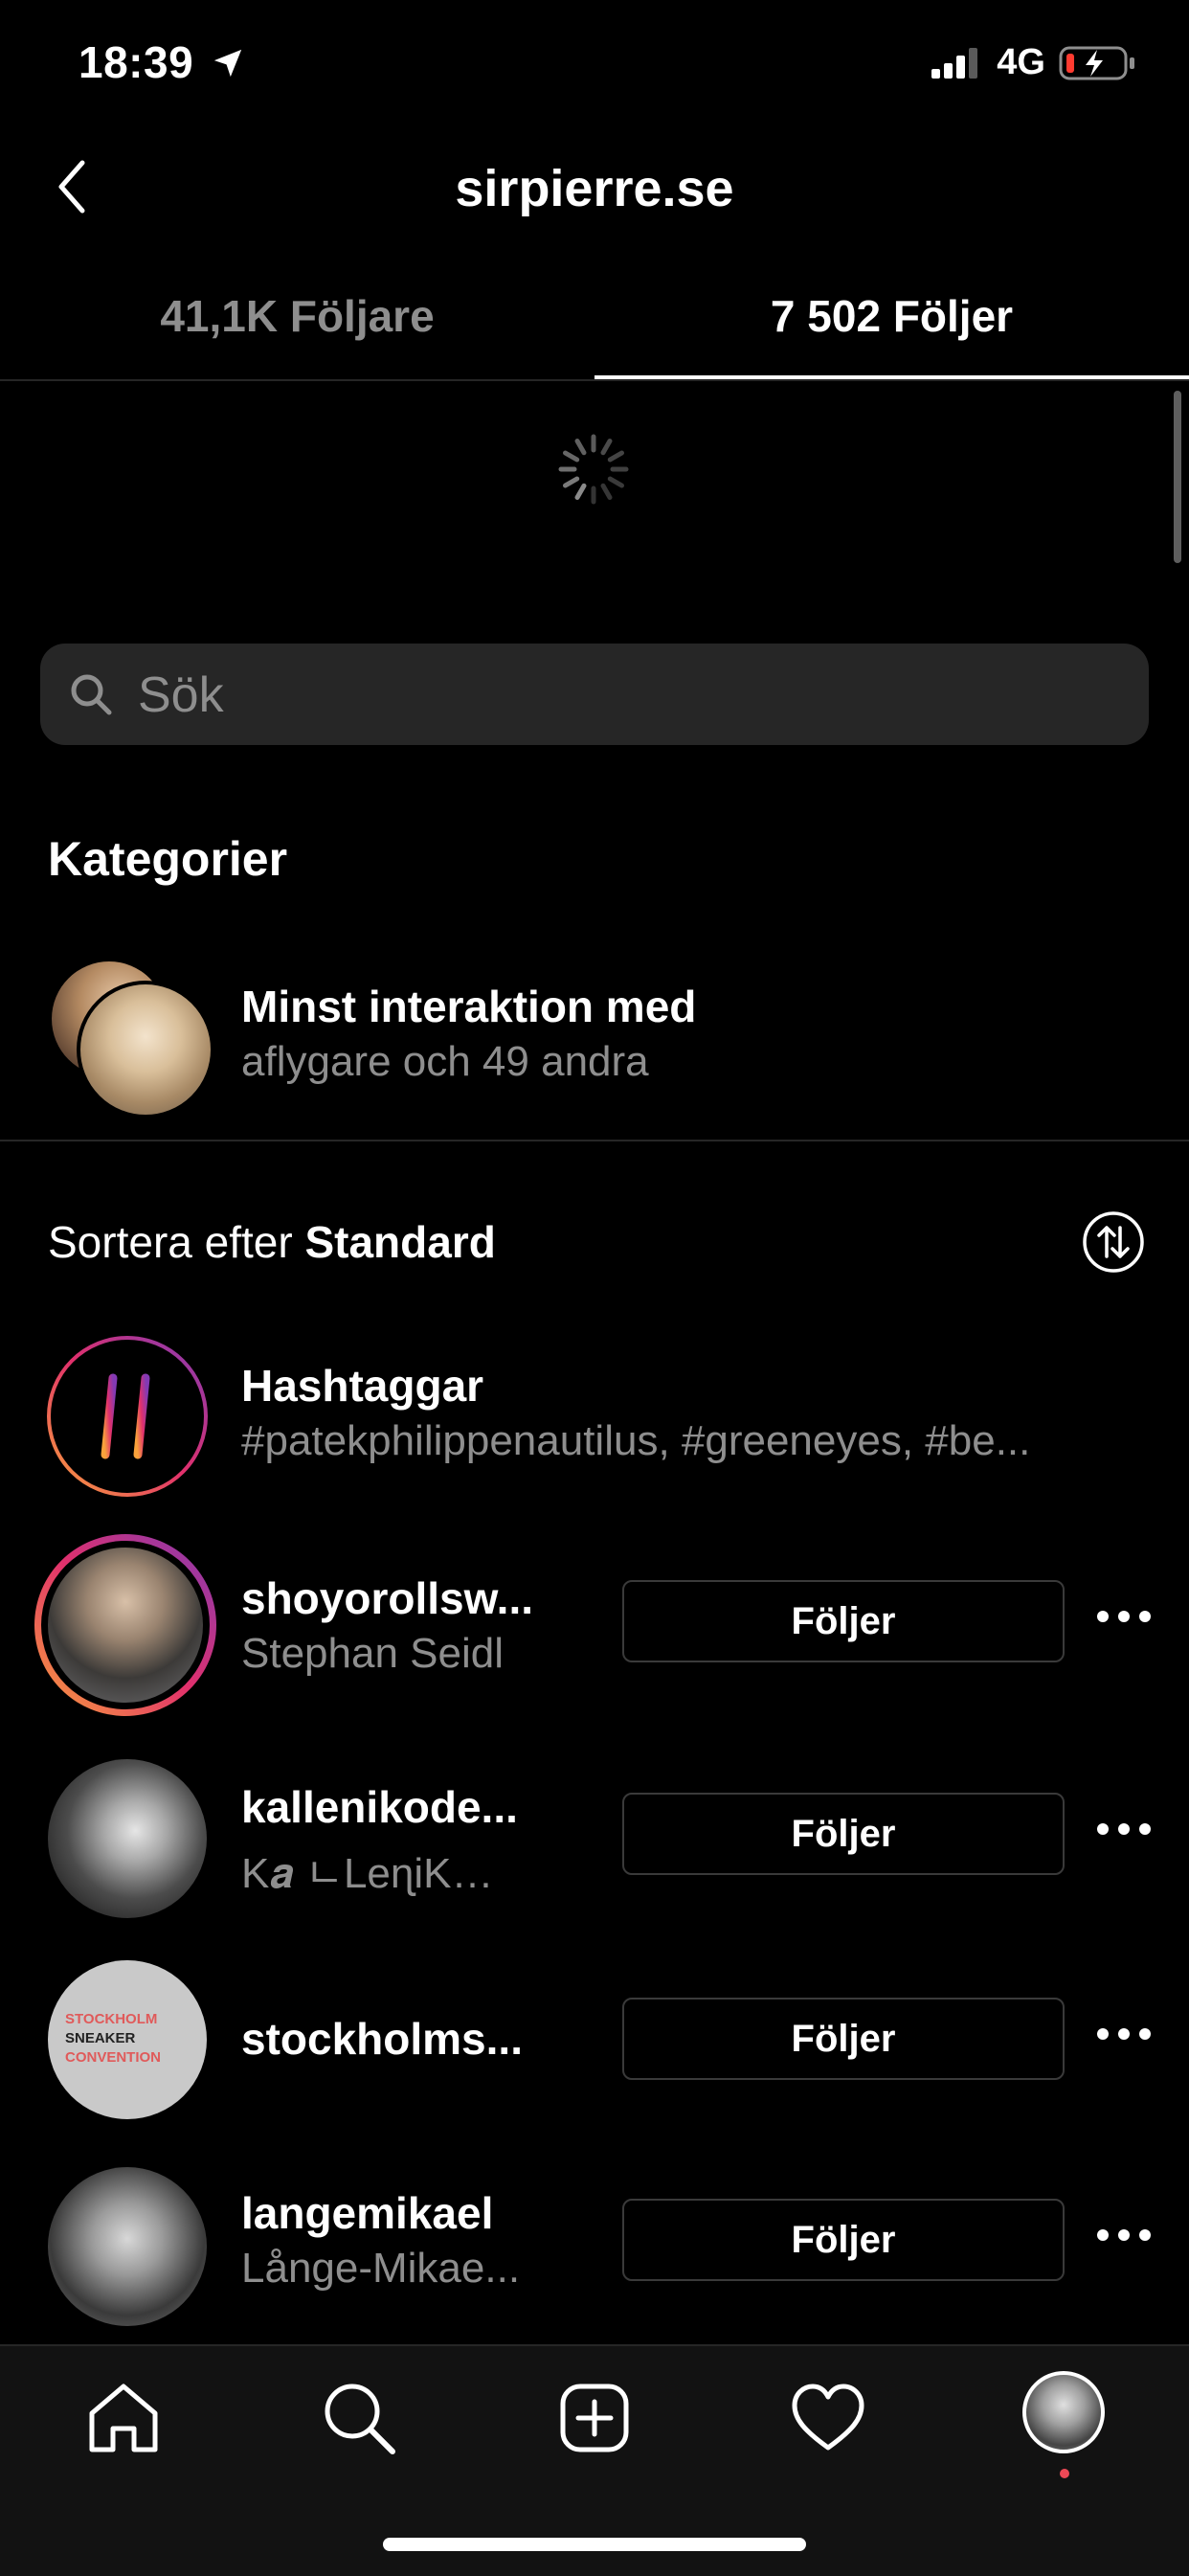 This screenshot has height=2576, width=1189. Describe the element at coordinates (125, 1625) in the screenshot. I see `avatar-photo` at that location.